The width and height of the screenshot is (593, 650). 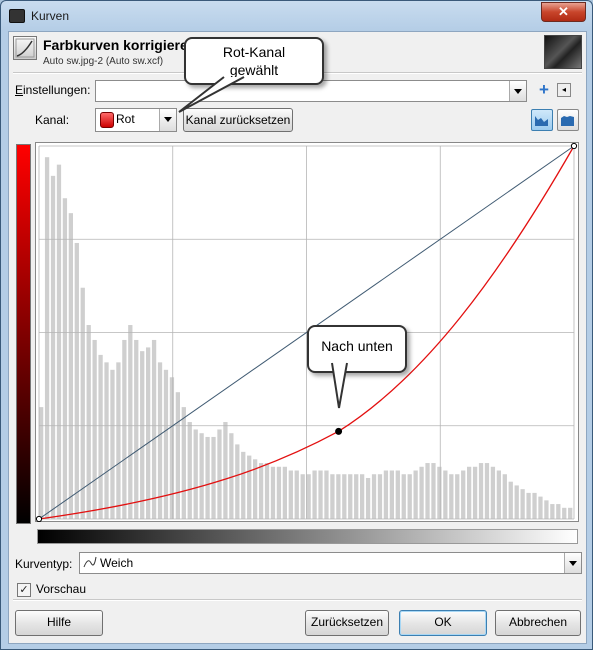 I want to click on ok-button: OK, so click(x=443, y=623).